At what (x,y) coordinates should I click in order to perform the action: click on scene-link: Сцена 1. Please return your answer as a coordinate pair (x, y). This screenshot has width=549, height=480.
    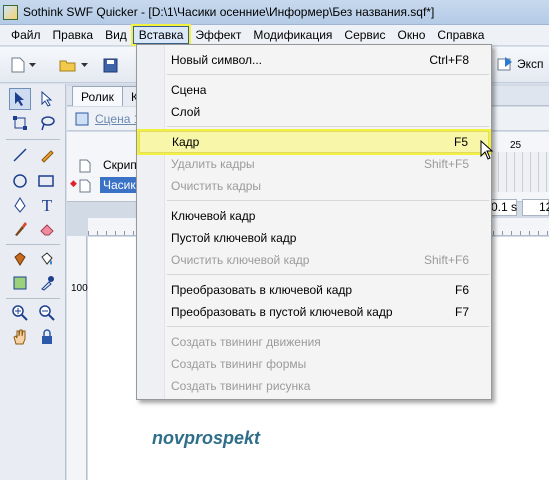
    Looking at the image, I should click on (117, 119).